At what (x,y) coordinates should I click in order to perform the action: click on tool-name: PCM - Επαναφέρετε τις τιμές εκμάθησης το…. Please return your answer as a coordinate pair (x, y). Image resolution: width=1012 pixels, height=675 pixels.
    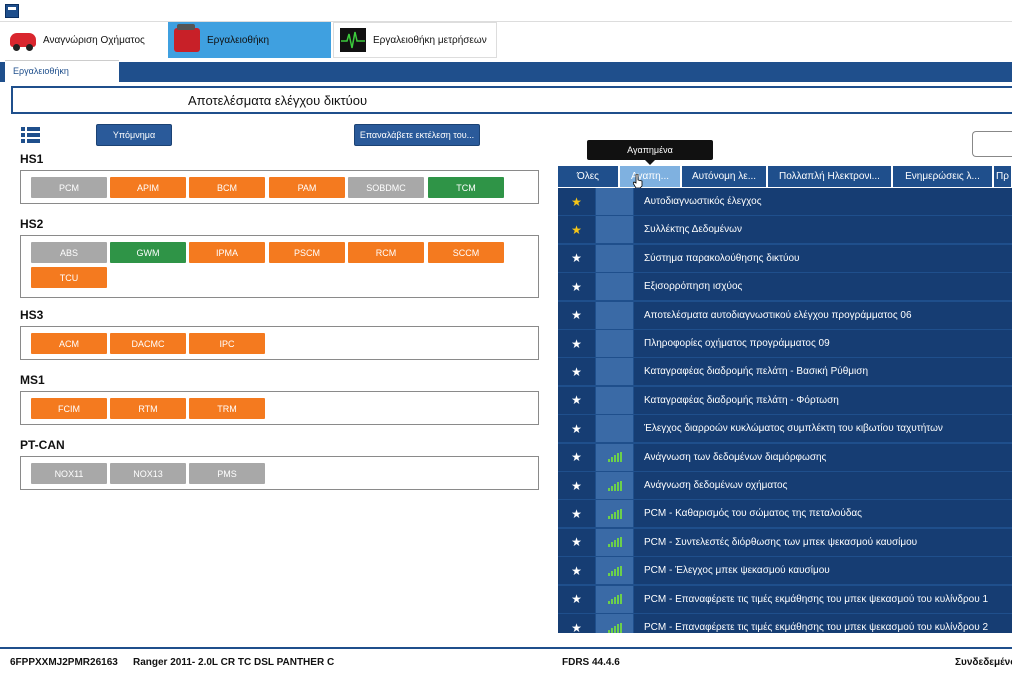
    Looking at the image, I should click on (823, 623).